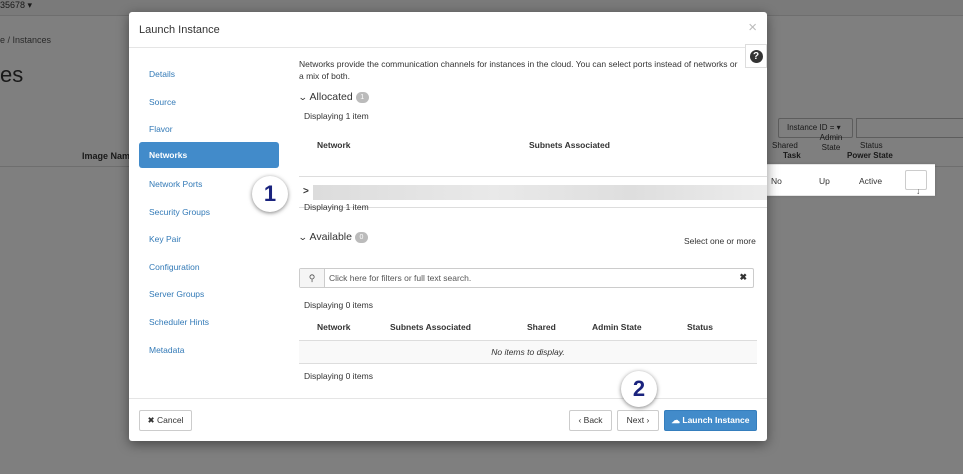  I want to click on nav-item-source: Source, so click(209, 101).